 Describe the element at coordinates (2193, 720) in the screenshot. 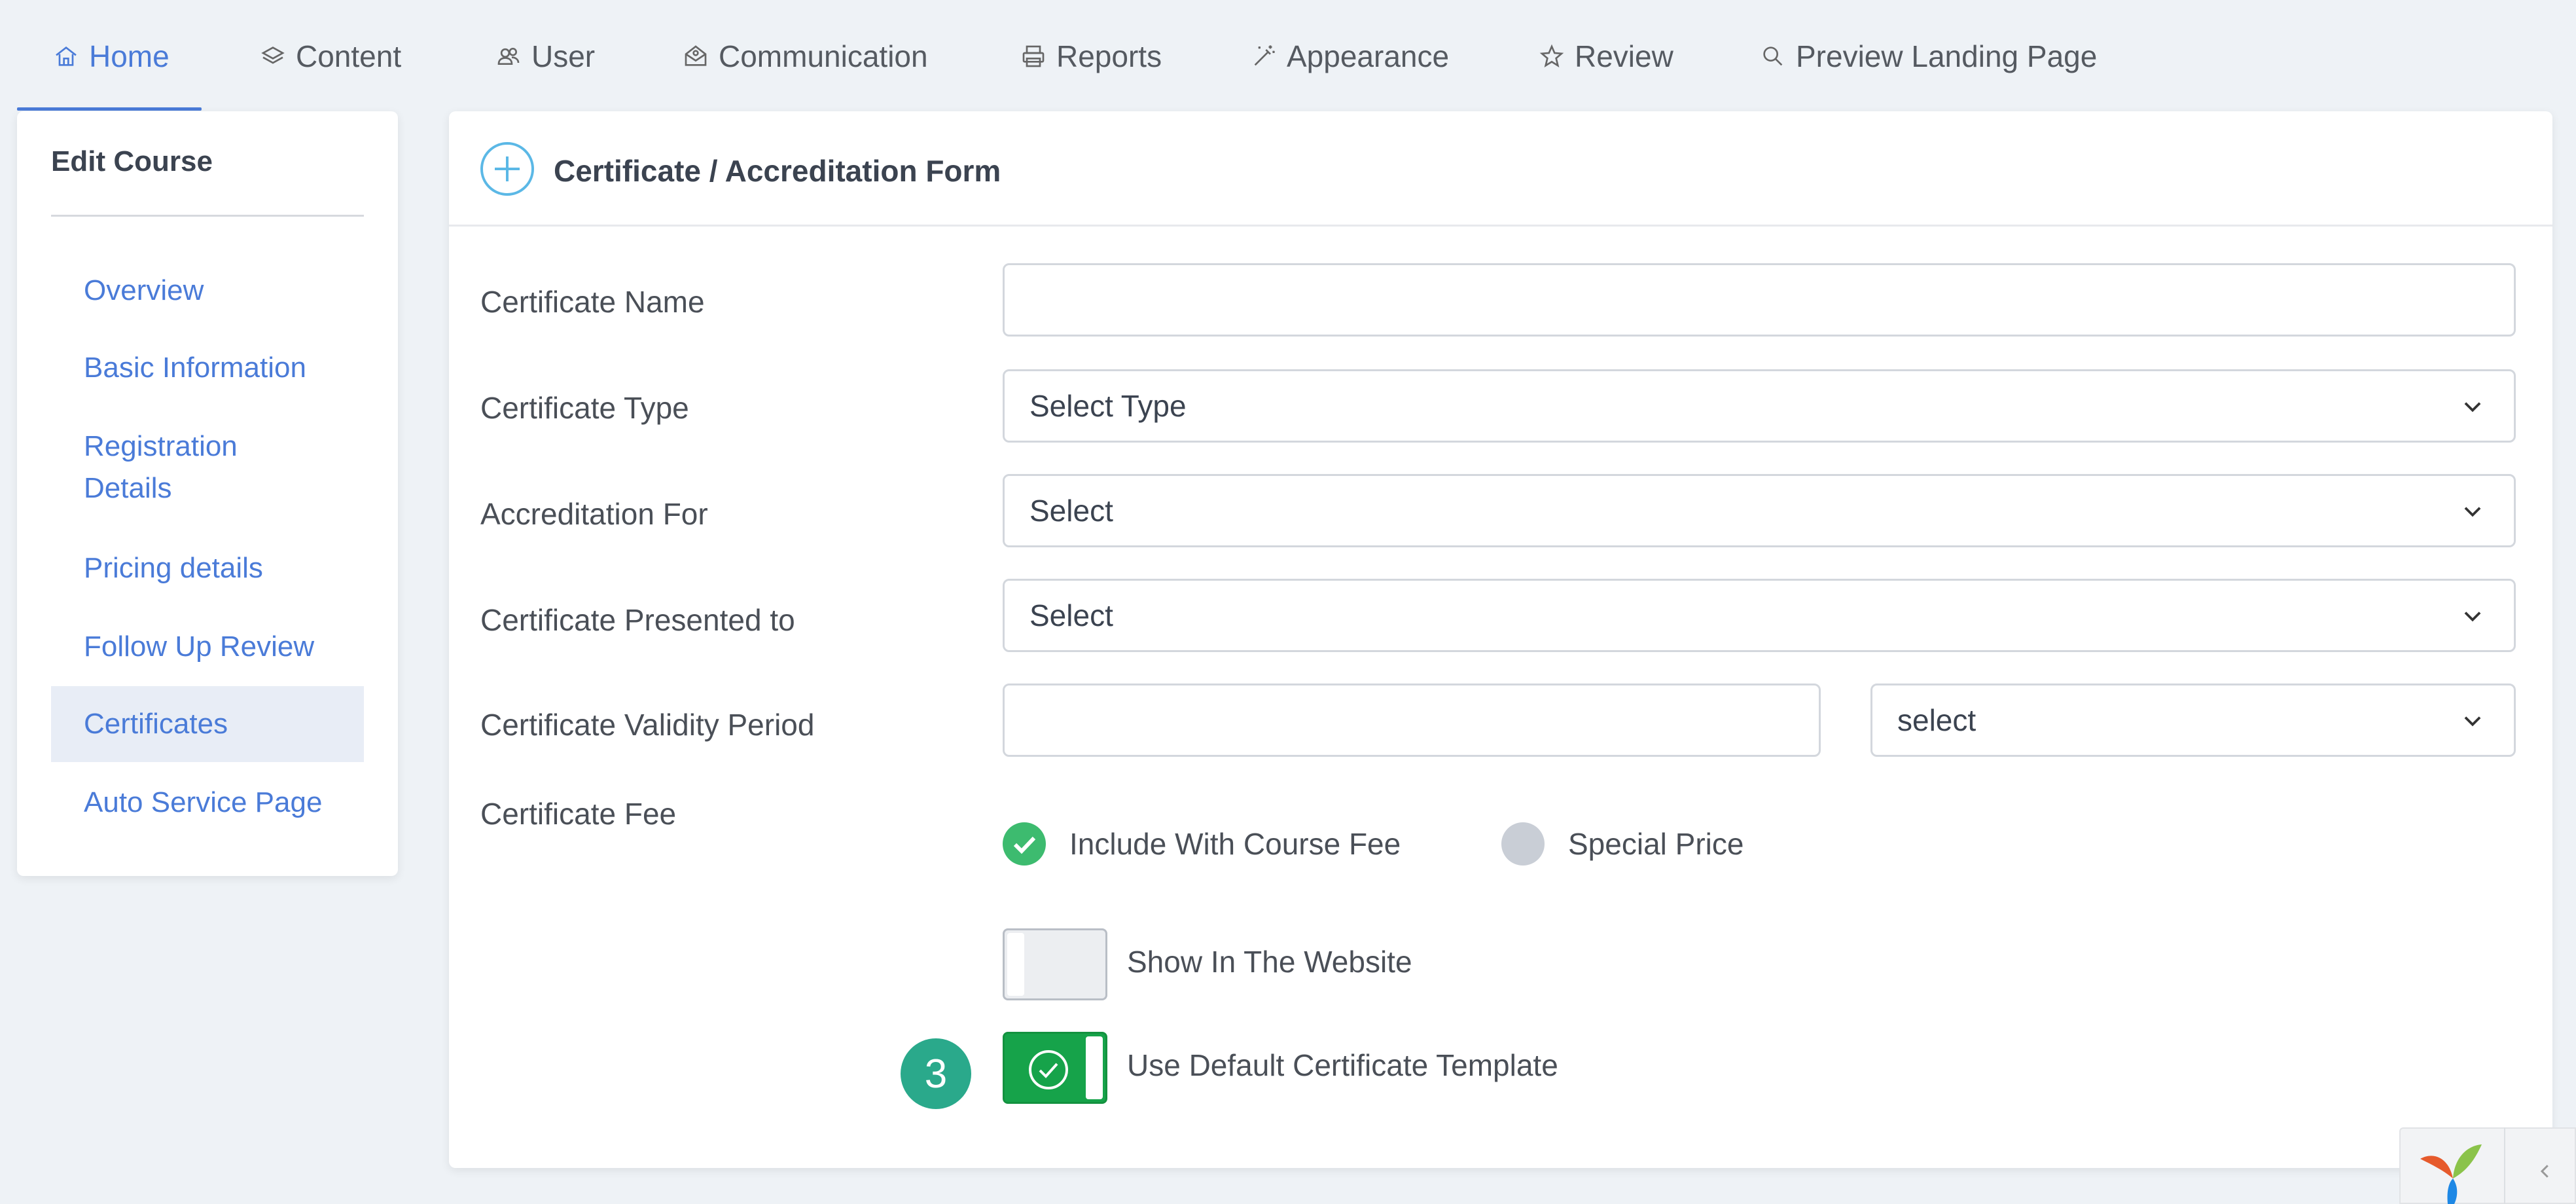

I see `validity-unit-select: select` at that location.